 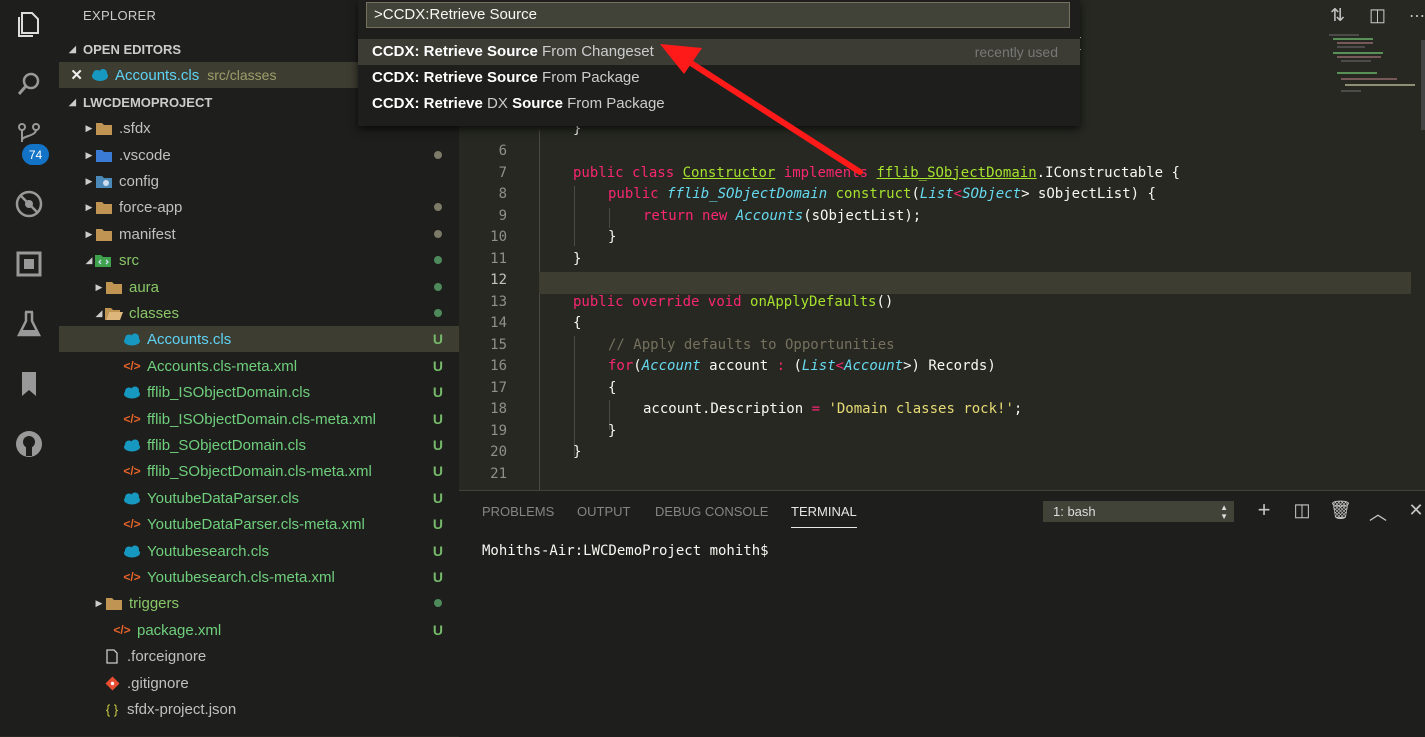 What do you see at coordinates (942, 305) in the screenshot?
I see `code-line: 13 public override void onApplyDefaults()` at bounding box center [942, 305].